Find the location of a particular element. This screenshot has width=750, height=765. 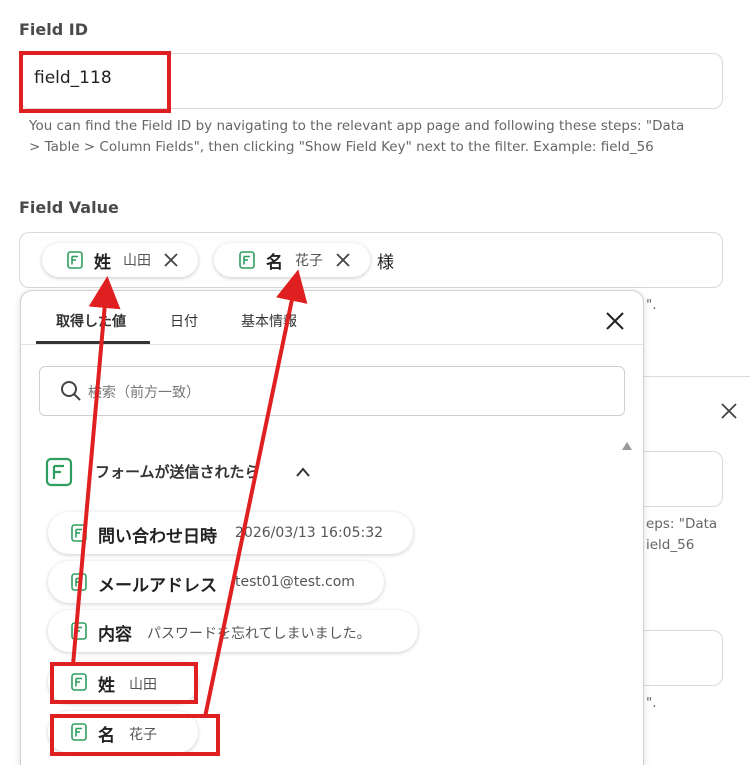

background-help-fragment1: eps: "Data is located at coordinates (682, 524).